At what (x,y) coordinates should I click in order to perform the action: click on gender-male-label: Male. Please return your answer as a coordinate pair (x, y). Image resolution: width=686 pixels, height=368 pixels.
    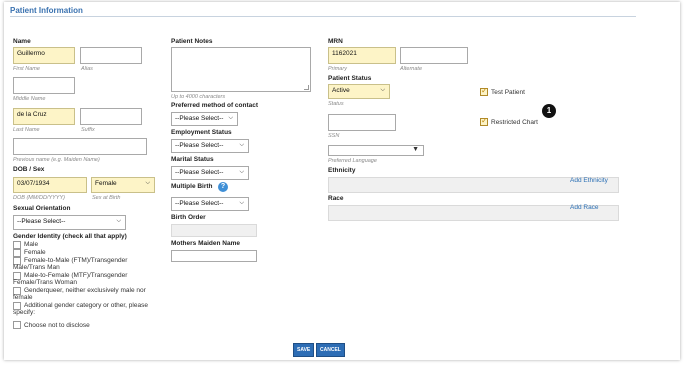
    Looking at the image, I should click on (31, 244).